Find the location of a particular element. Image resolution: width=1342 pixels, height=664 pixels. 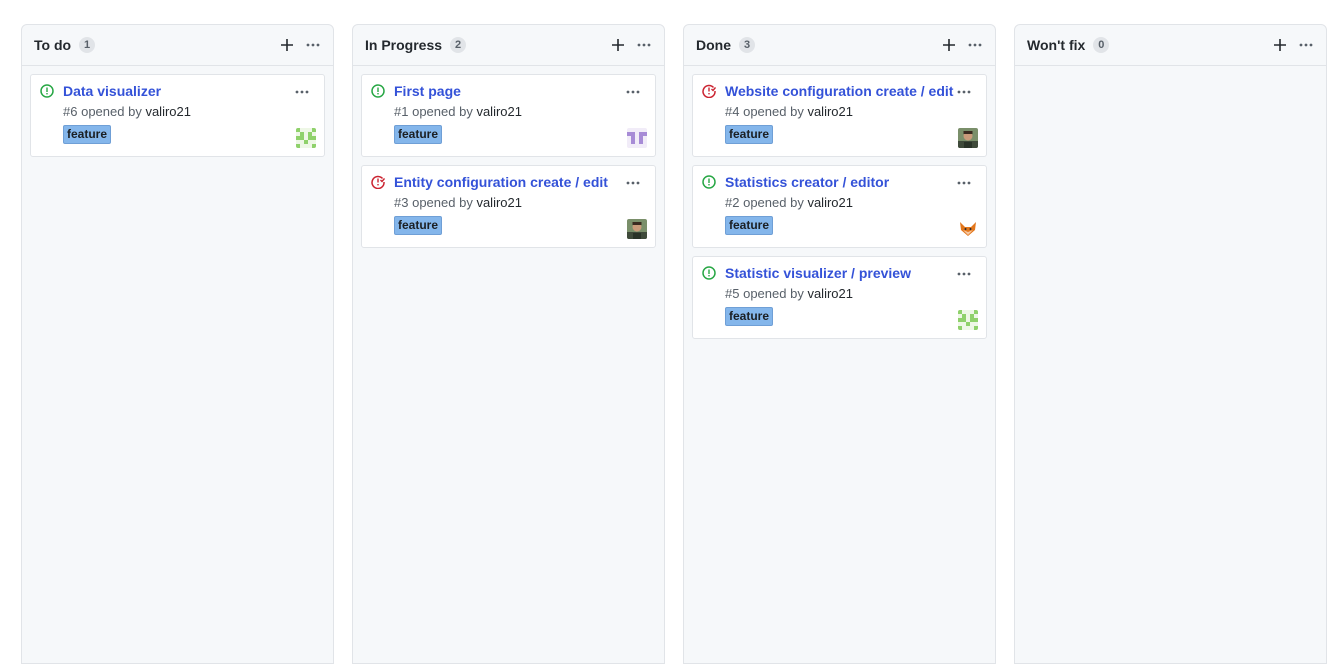

column-count-badge: 0 is located at coordinates (1101, 45).